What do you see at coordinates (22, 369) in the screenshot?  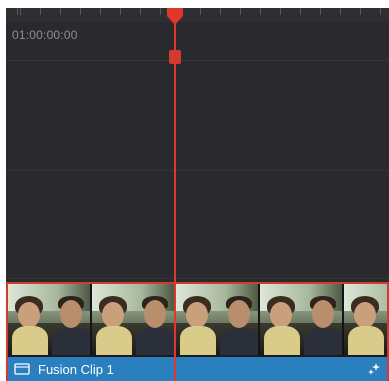 I see `clip-type-icon` at bounding box center [22, 369].